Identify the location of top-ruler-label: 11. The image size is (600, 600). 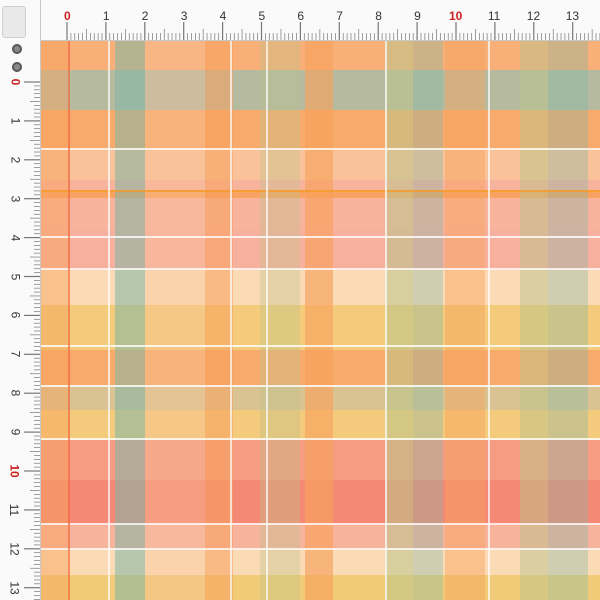
(494, 16).